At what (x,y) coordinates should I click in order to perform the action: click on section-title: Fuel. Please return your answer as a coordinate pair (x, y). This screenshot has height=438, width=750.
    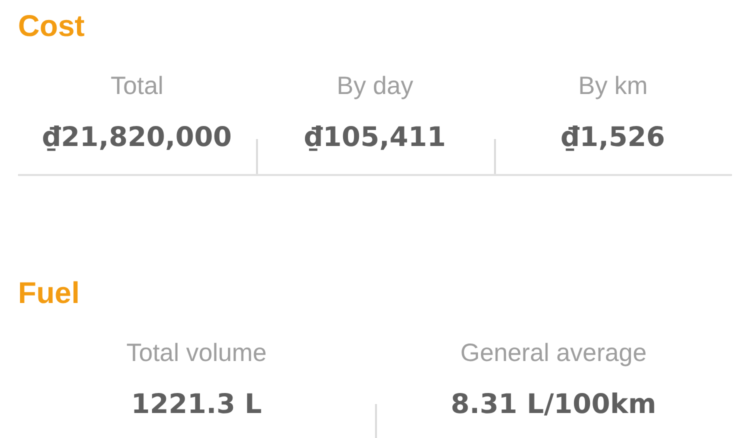
    Looking at the image, I should click on (49, 294).